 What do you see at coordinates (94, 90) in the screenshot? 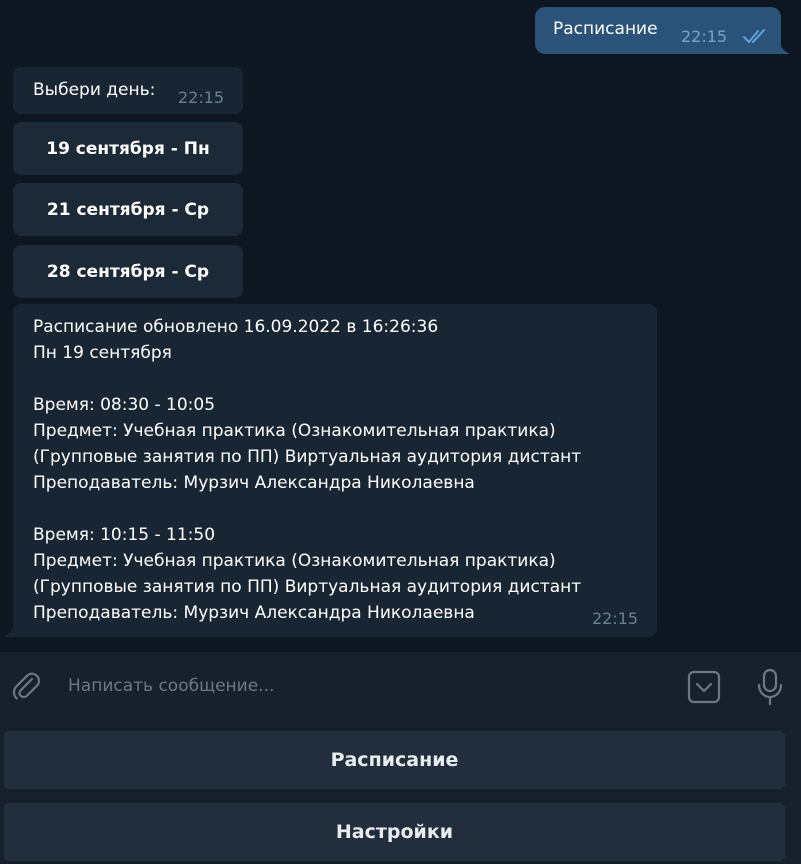
I see `prompt-message-text: Выбери день:` at bounding box center [94, 90].